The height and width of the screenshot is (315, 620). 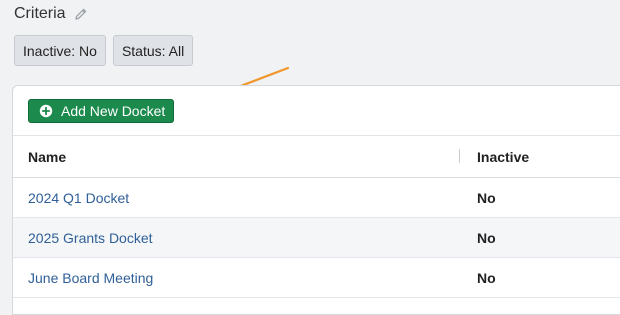 I want to click on add-new-docket-button: Add New Docket, so click(x=101, y=110).